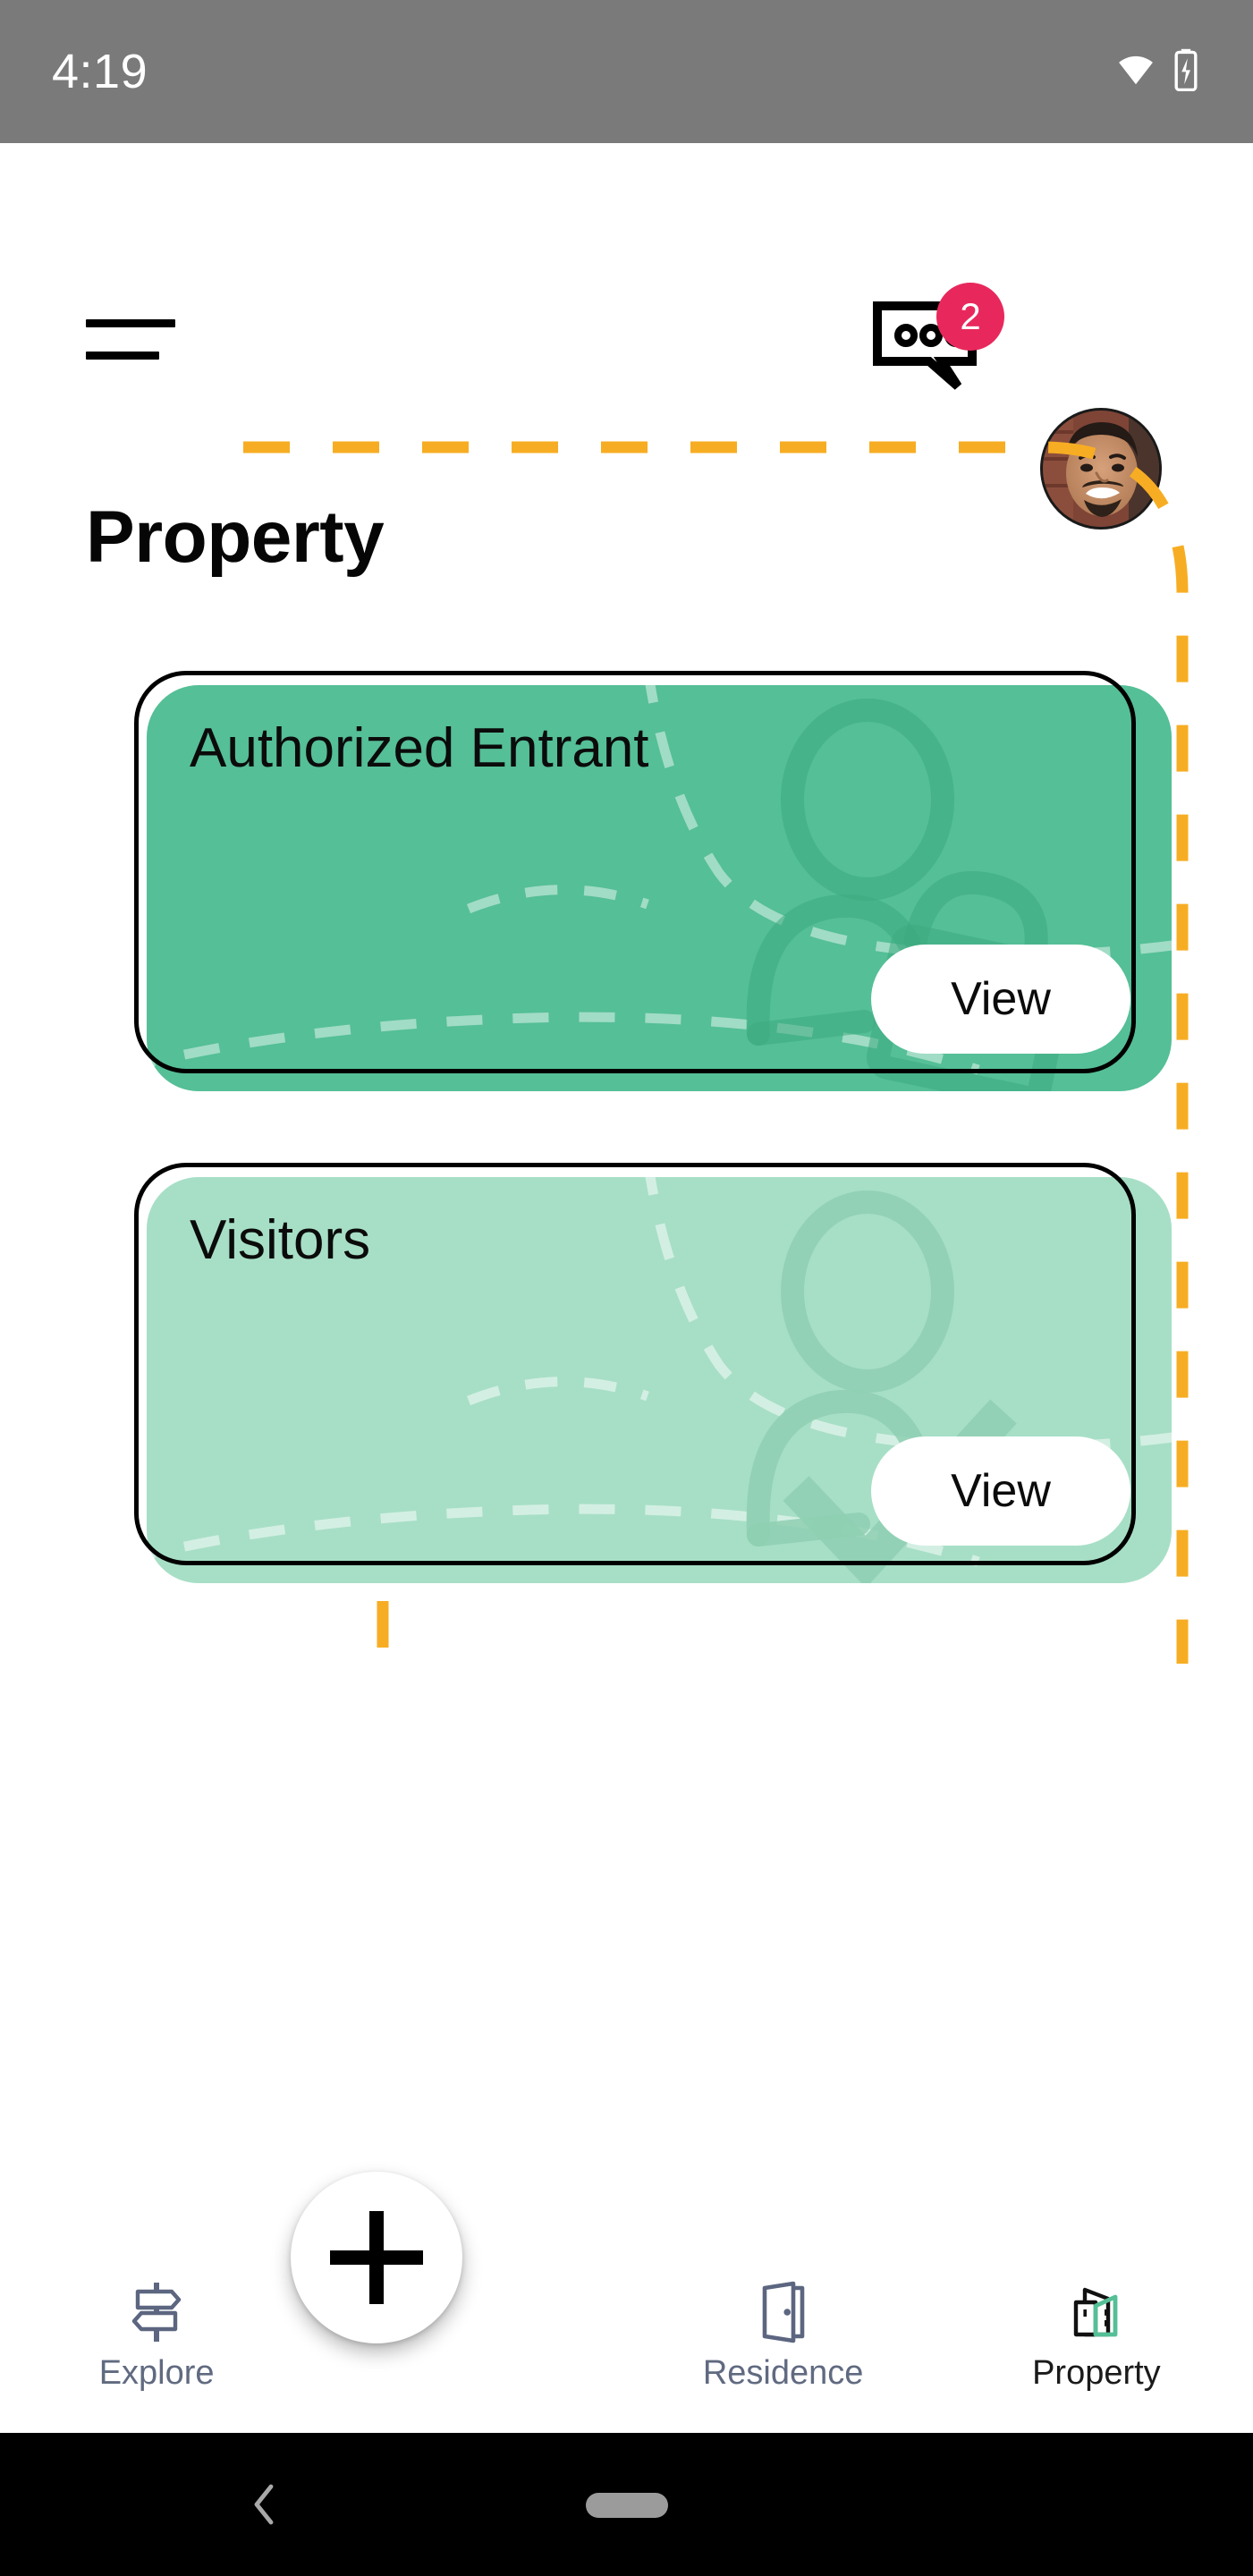 The width and height of the screenshot is (1253, 2576). I want to click on user-avatar, so click(1101, 469).